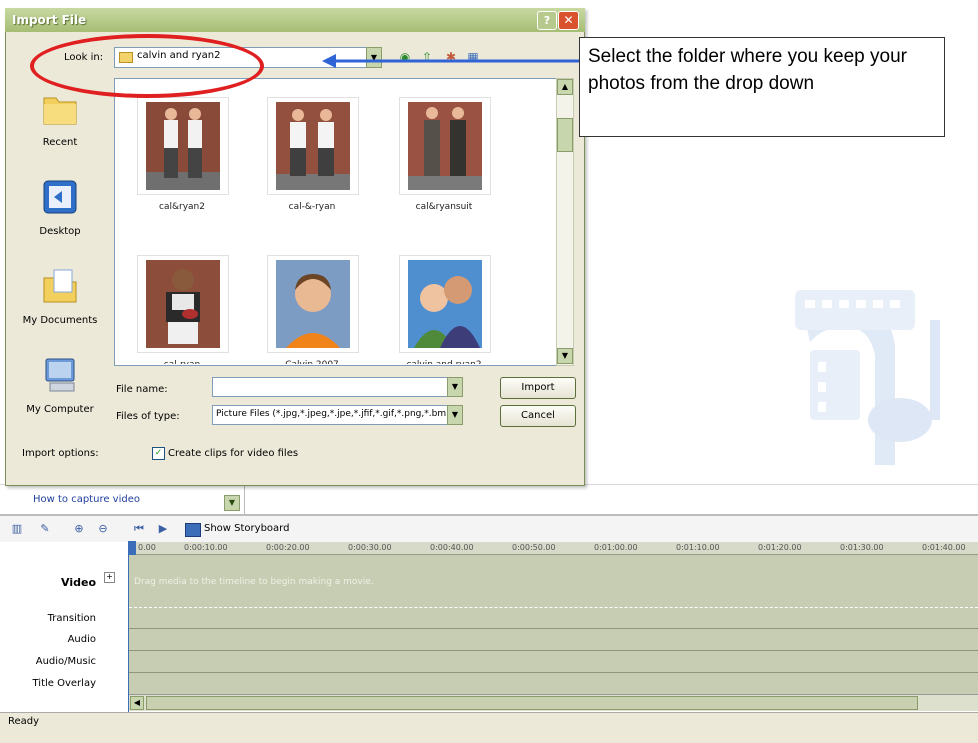 This screenshot has height=743, width=978. I want to click on my-computer-icon, so click(60, 375).